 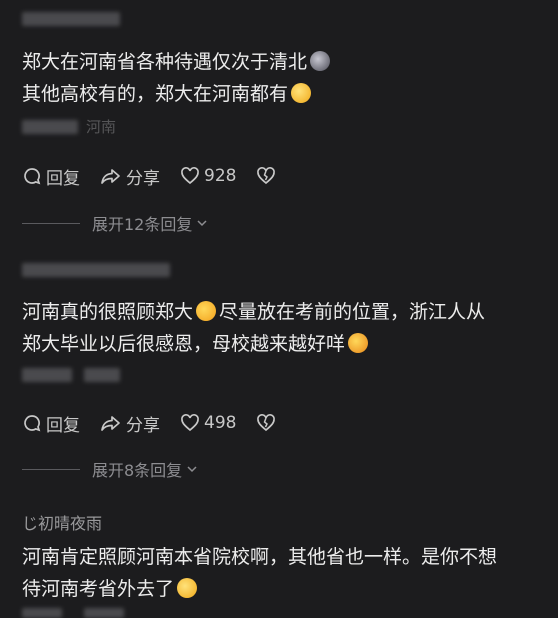 What do you see at coordinates (62, 522) in the screenshot?
I see `username: じ初晴夜雨` at bounding box center [62, 522].